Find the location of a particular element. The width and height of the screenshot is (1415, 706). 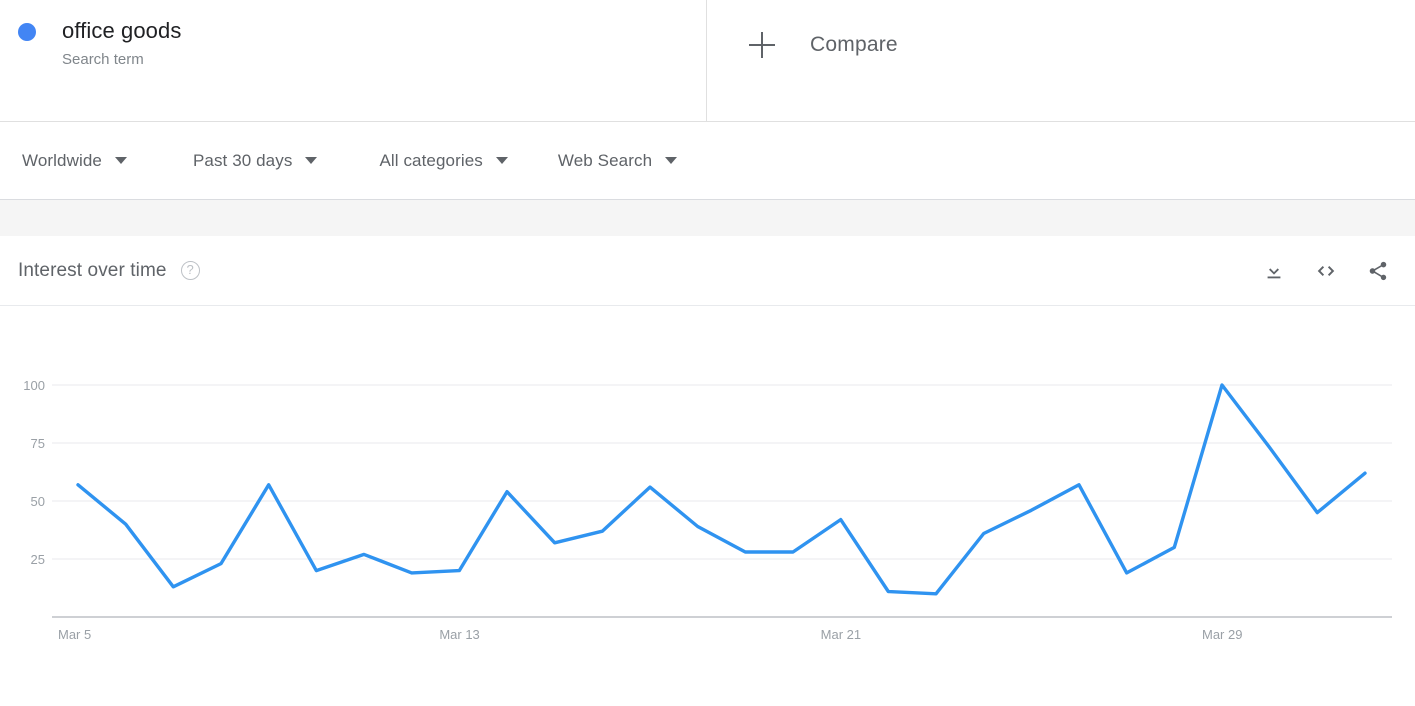

search-term-card: office goods Search term is located at coordinates (353, 60).